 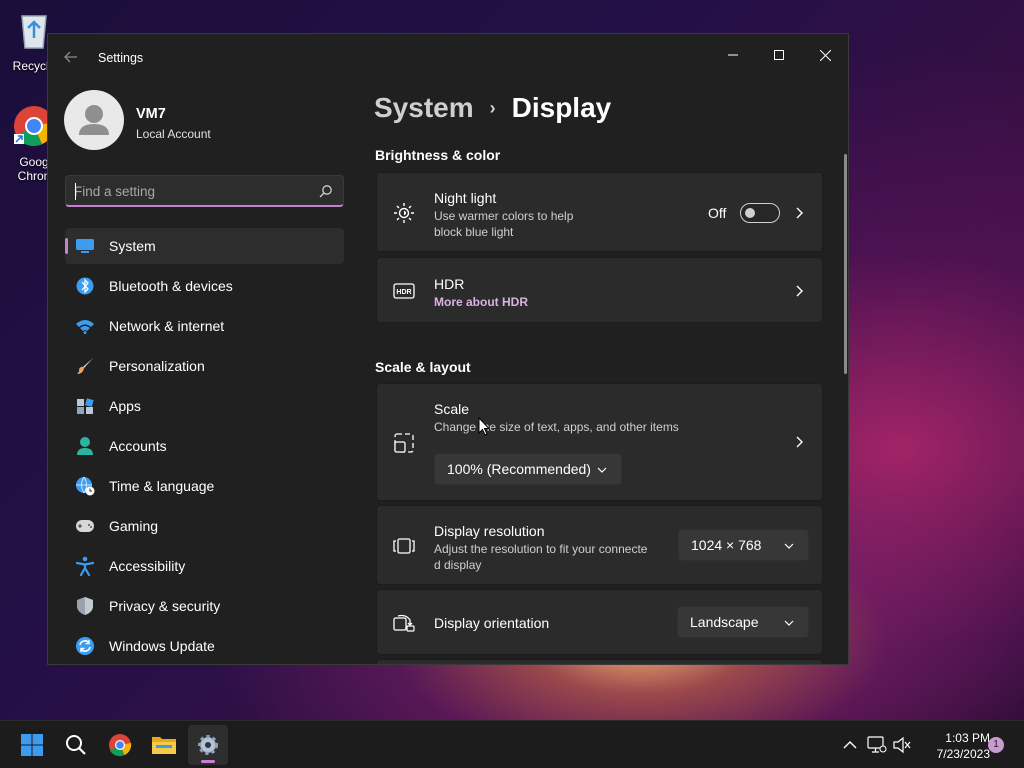 I want to click on clock-date: 7/23/2023, so click(x=963, y=754).